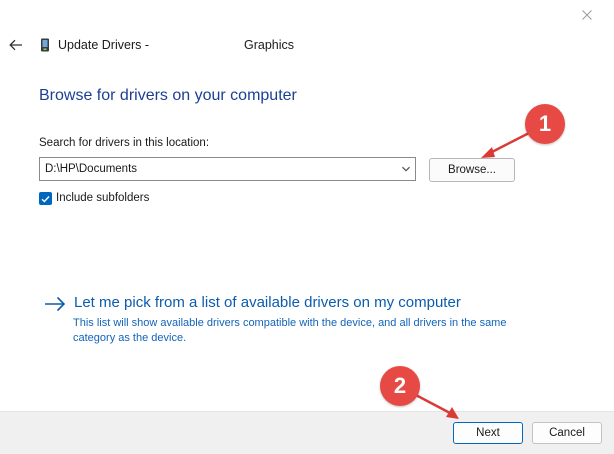 The width and height of the screenshot is (614, 454). Describe the element at coordinates (168, 95) in the screenshot. I see `page-heading: Browse for drivers on your computer` at that location.